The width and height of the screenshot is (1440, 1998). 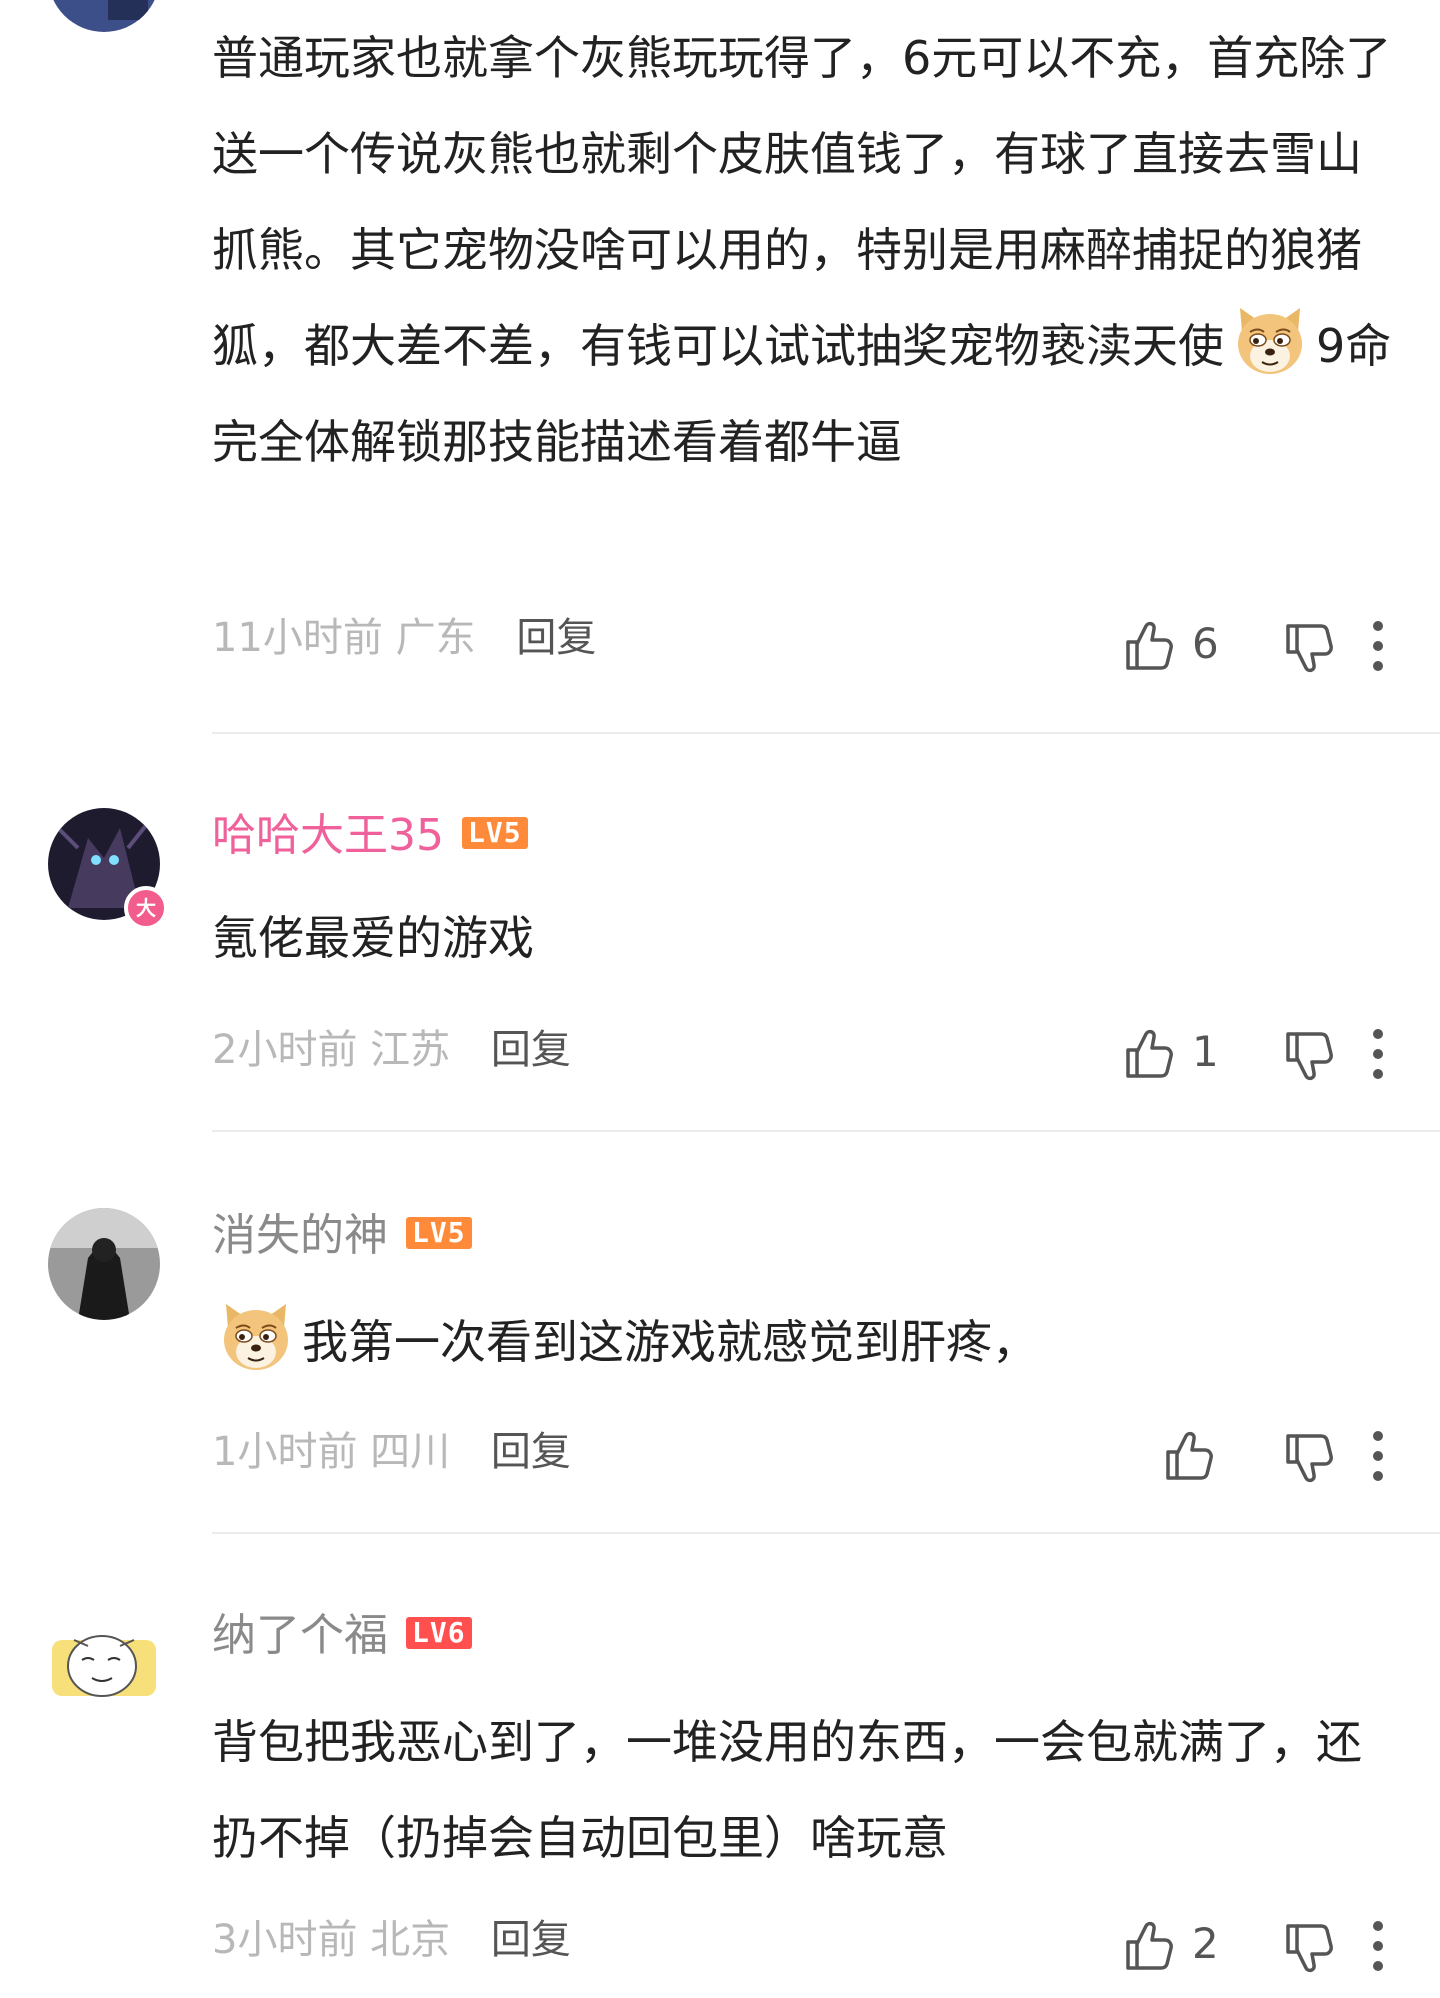 What do you see at coordinates (808, 1342) in the screenshot?
I see `comment-text: 我第一次看到这游戏就感觉到肝疼，` at bounding box center [808, 1342].